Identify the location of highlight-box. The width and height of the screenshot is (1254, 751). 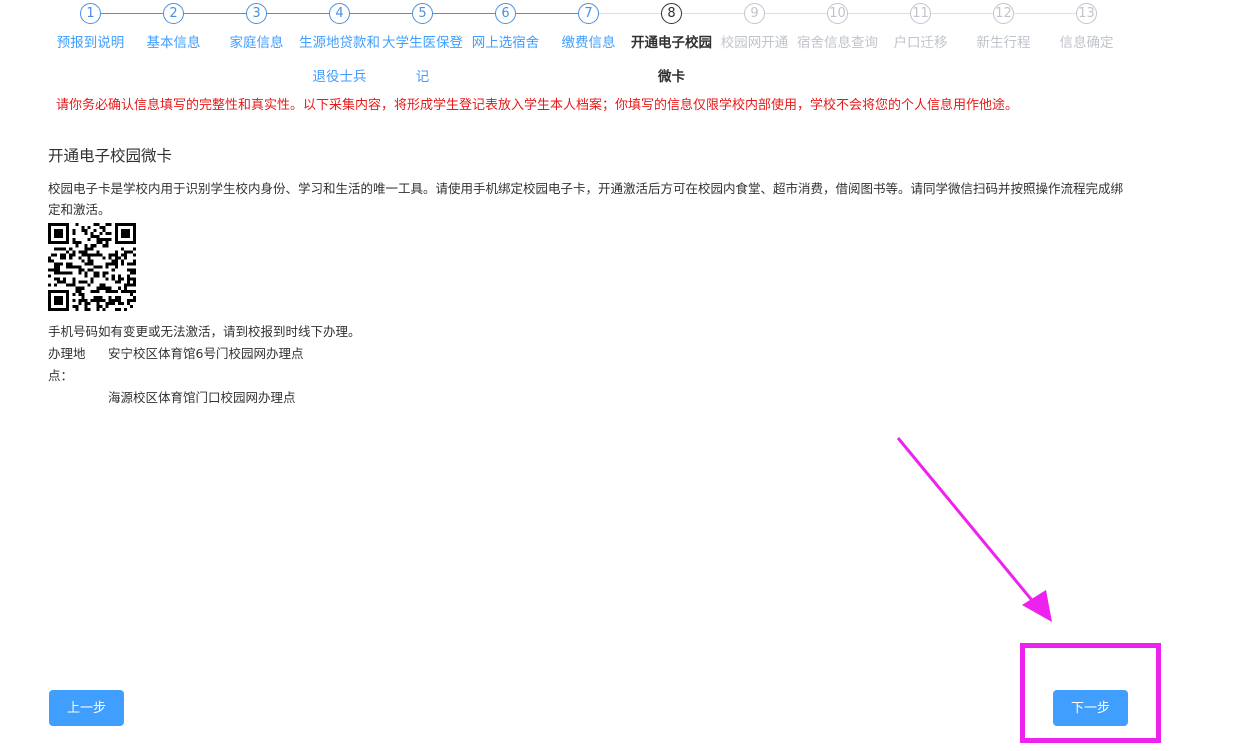
(1090, 693).